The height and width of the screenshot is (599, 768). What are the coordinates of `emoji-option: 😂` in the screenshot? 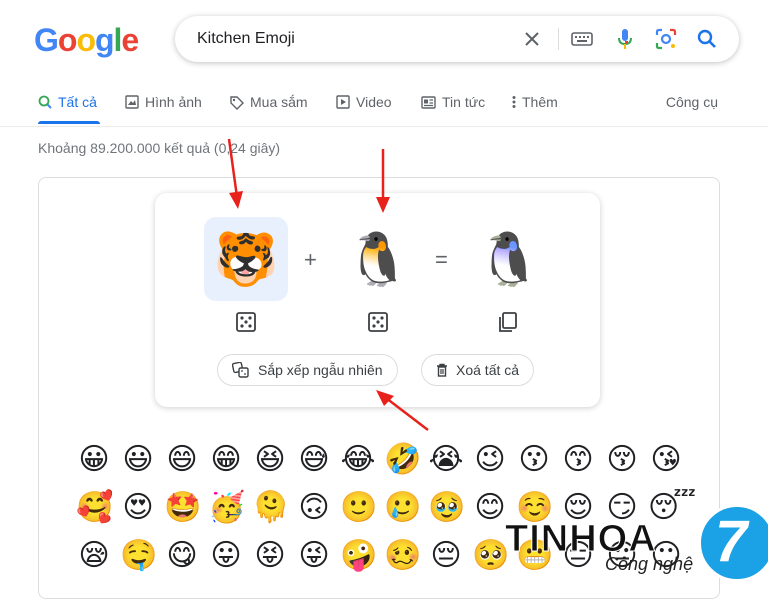 It's located at (358, 460).